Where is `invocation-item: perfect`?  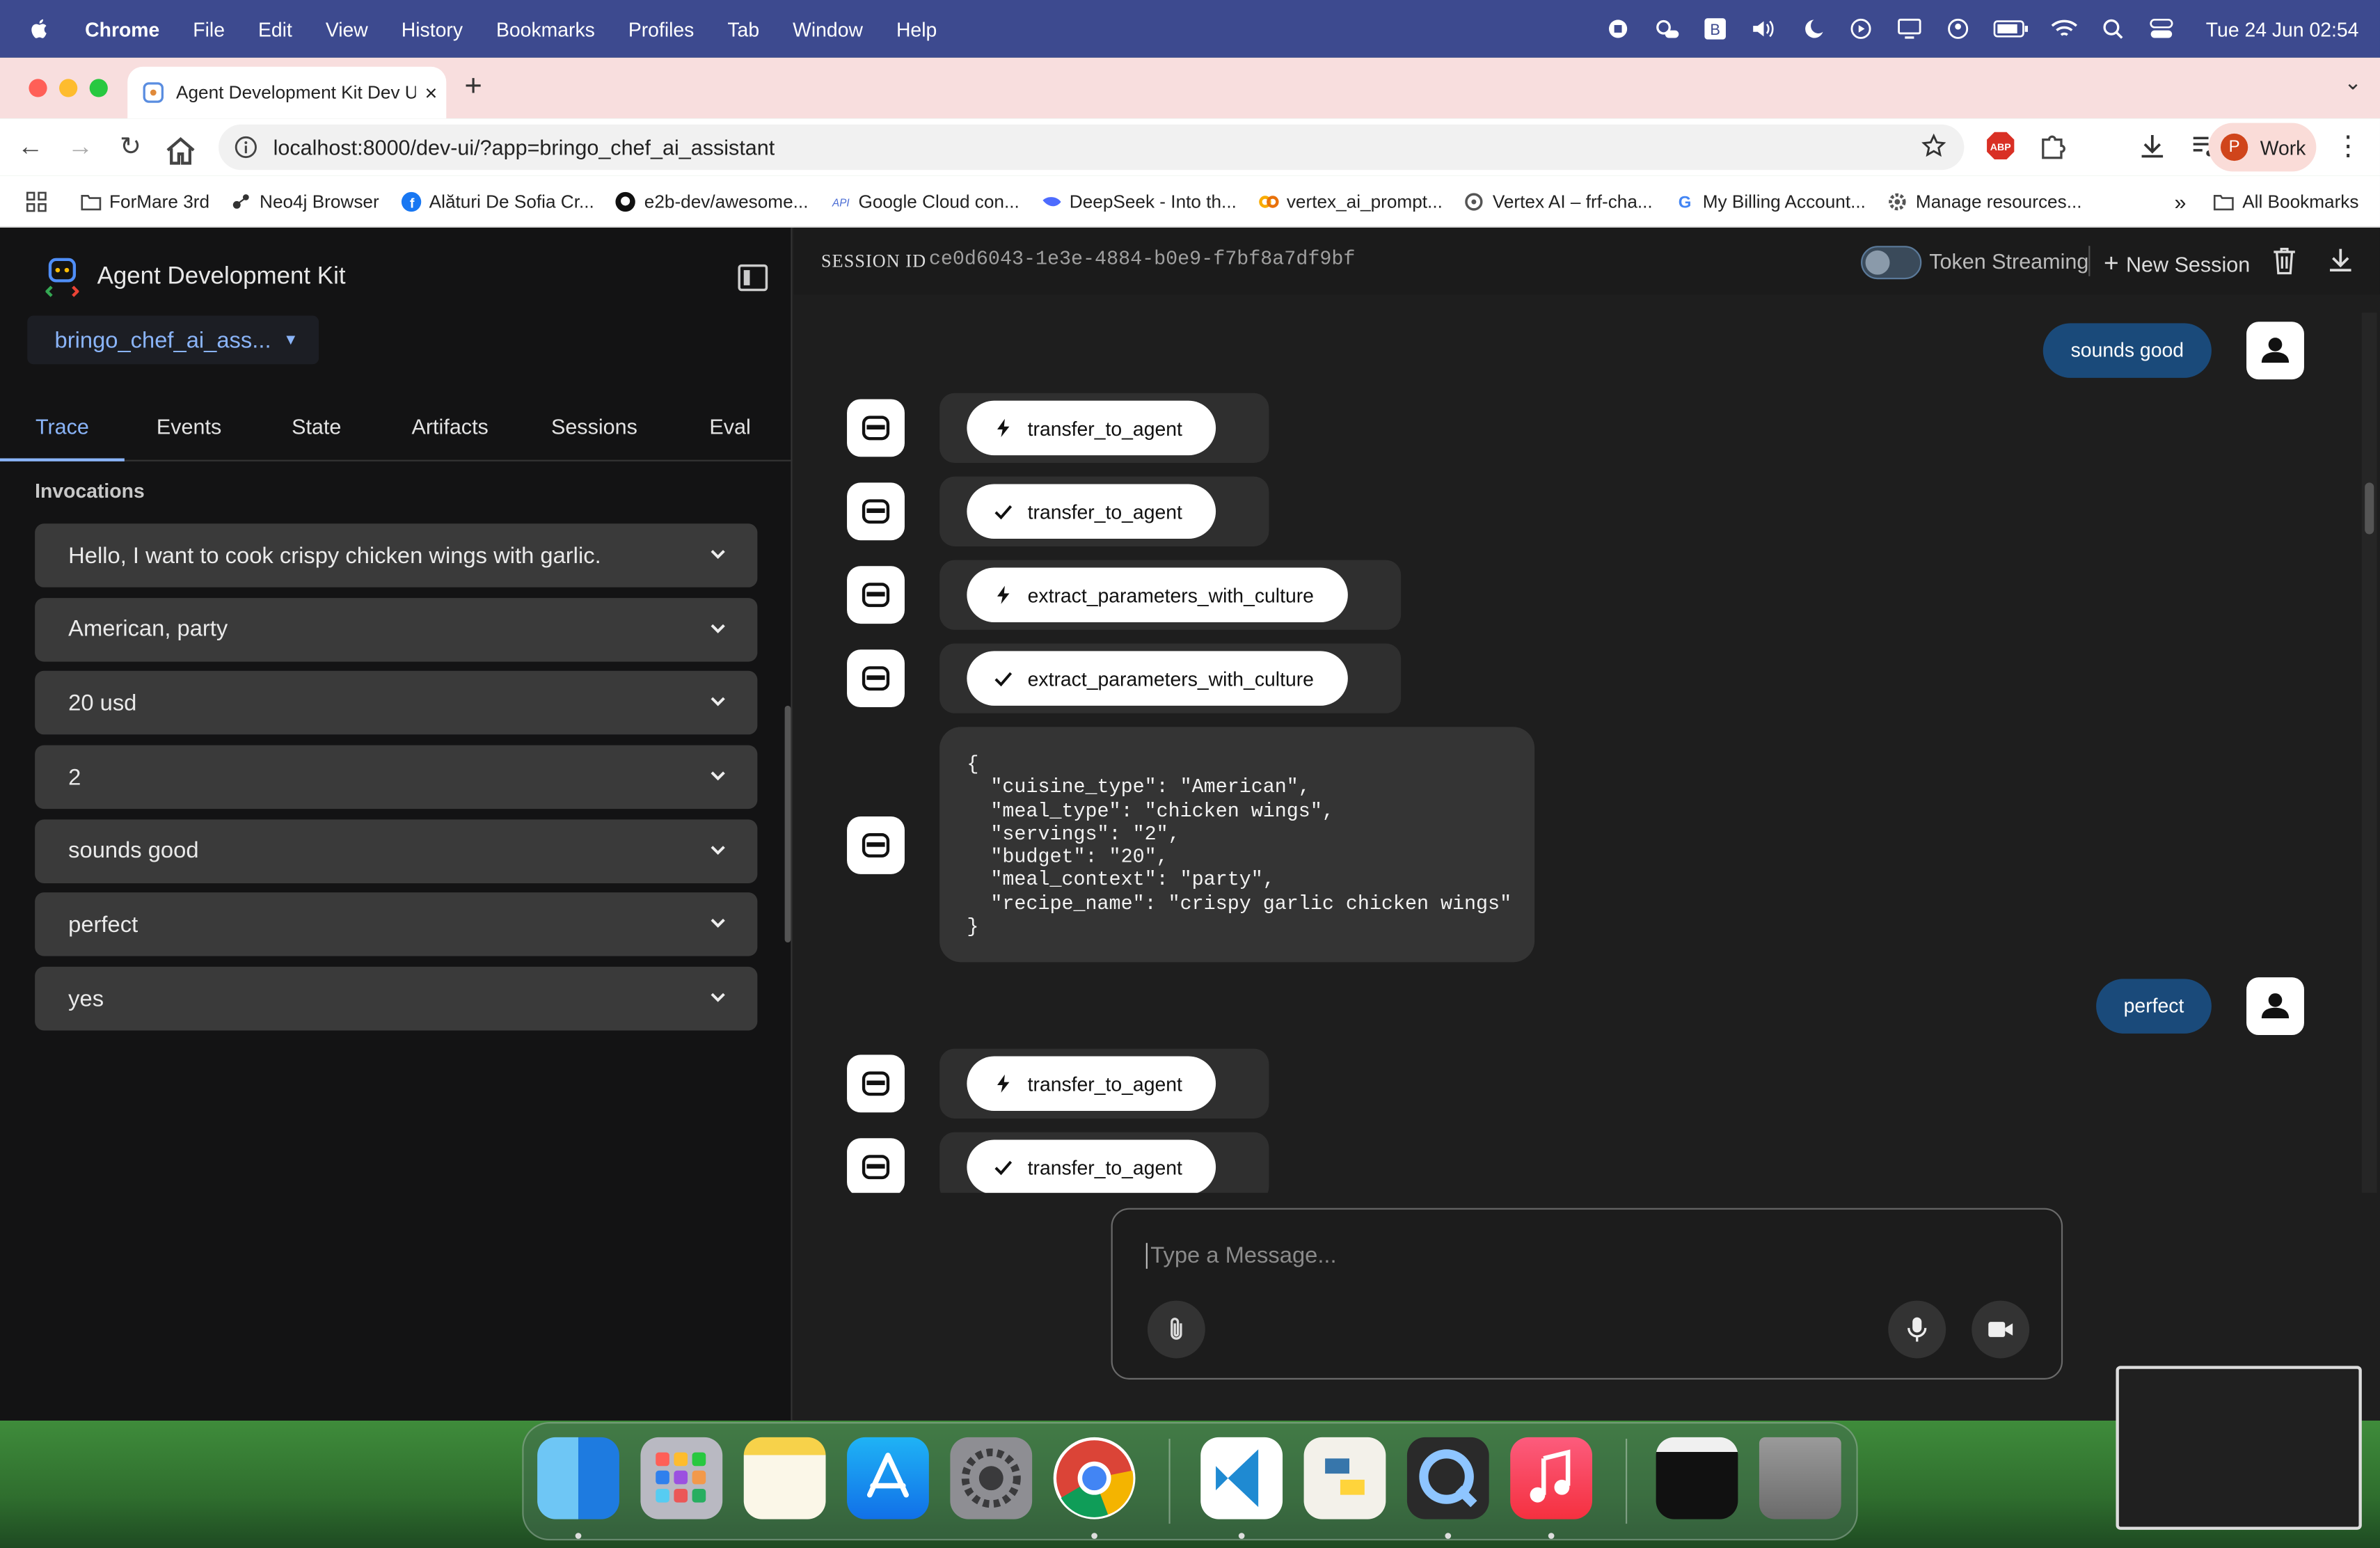
invocation-item: perfect is located at coordinates (396, 925).